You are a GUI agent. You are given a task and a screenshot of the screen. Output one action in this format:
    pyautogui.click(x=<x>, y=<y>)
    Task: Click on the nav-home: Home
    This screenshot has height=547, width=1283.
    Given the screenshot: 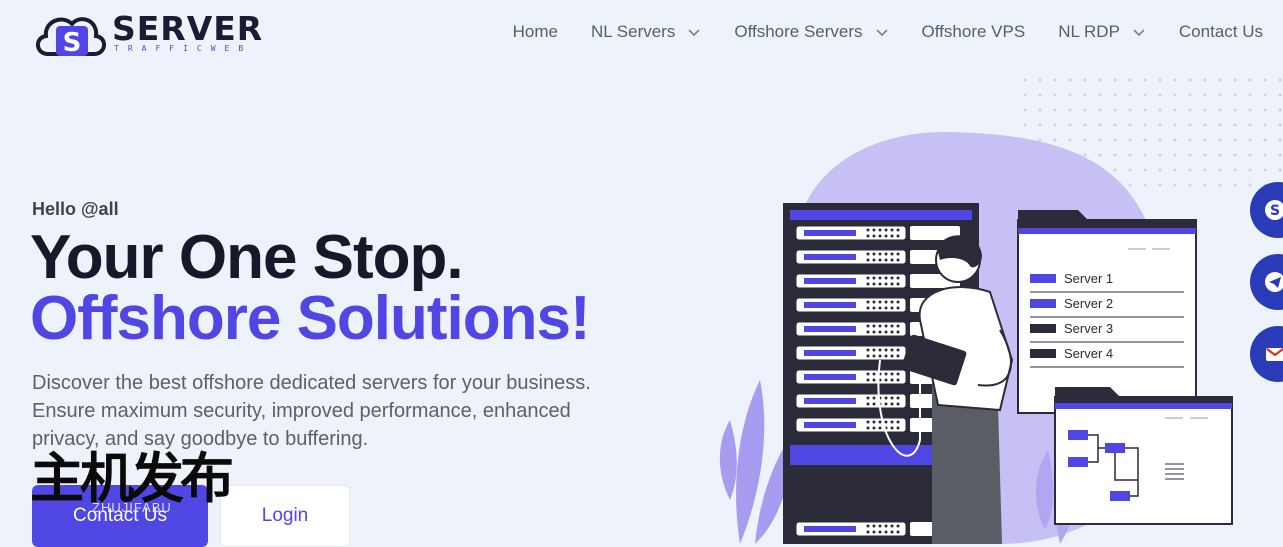 What is the action you would take?
    pyautogui.click(x=535, y=32)
    